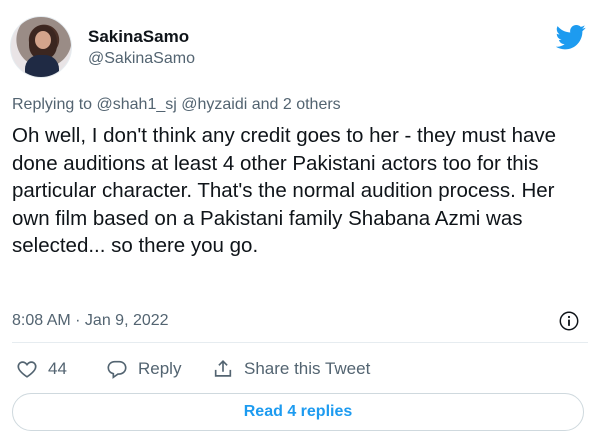 Image resolution: width=600 pixels, height=438 pixels. What do you see at coordinates (300, 322) in the screenshot?
I see `tweet-meta: 8:08 AM · Jan 9, 2022` at bounding box center [300, 322].